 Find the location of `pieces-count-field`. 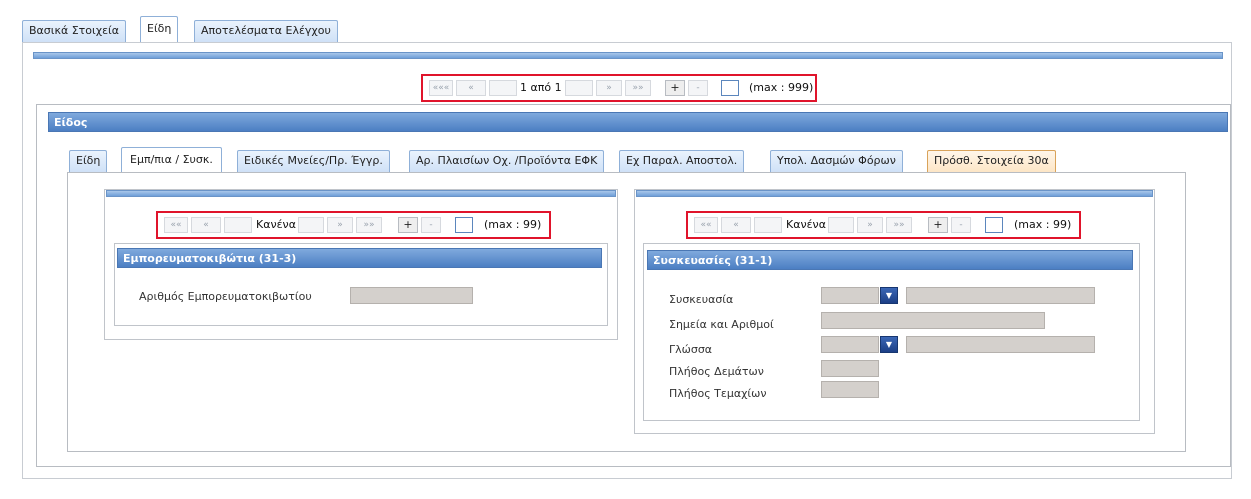

pieces-count-field is located at coordinates (850, 389).